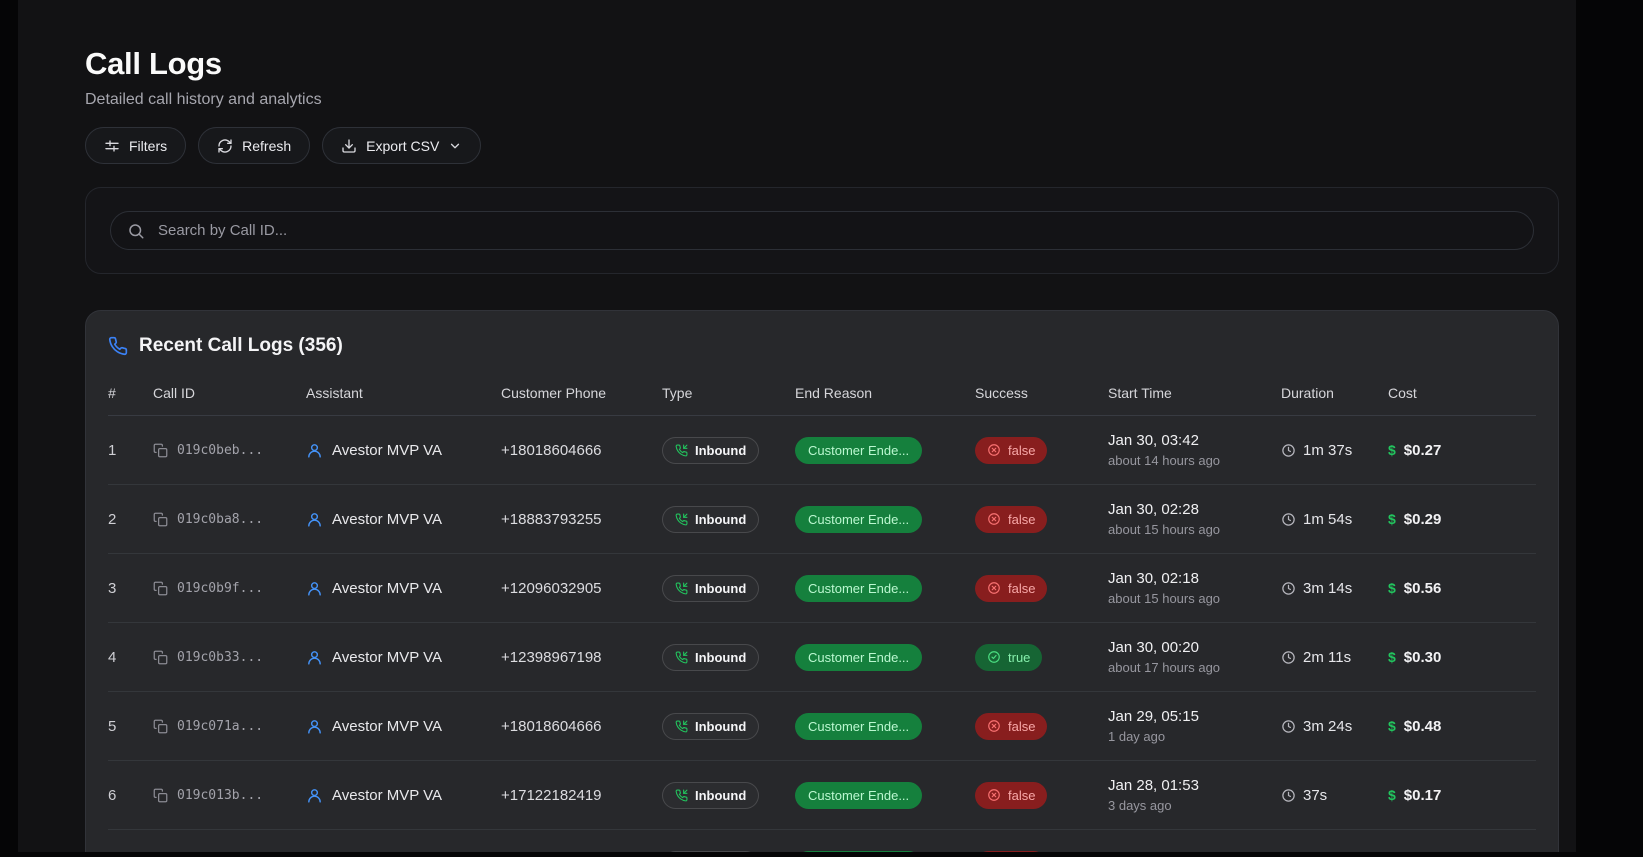 This screenshot has height=857, width=1643. What do you see at coordinates (1194, 795) in the screenshot?
I see `start-time-cell: Jan 28, 01:53 3 days ago` at bounding box center [1194, 795].